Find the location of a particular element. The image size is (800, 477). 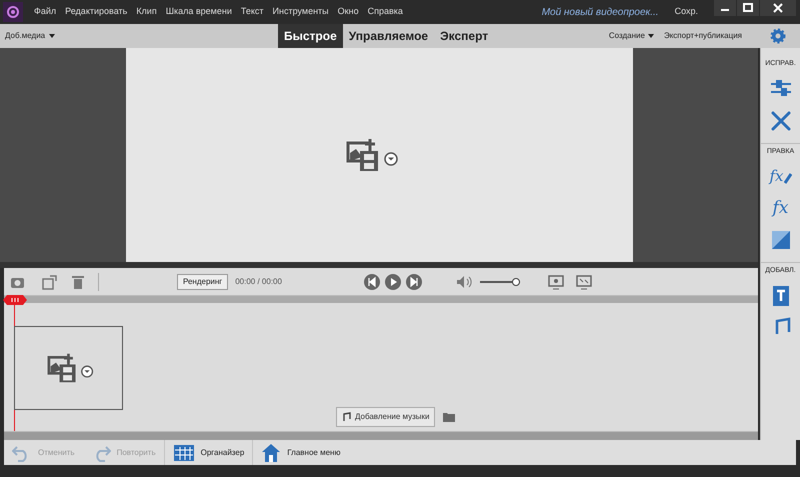

home-button: Главное меню is located at coordinates (300, 452).